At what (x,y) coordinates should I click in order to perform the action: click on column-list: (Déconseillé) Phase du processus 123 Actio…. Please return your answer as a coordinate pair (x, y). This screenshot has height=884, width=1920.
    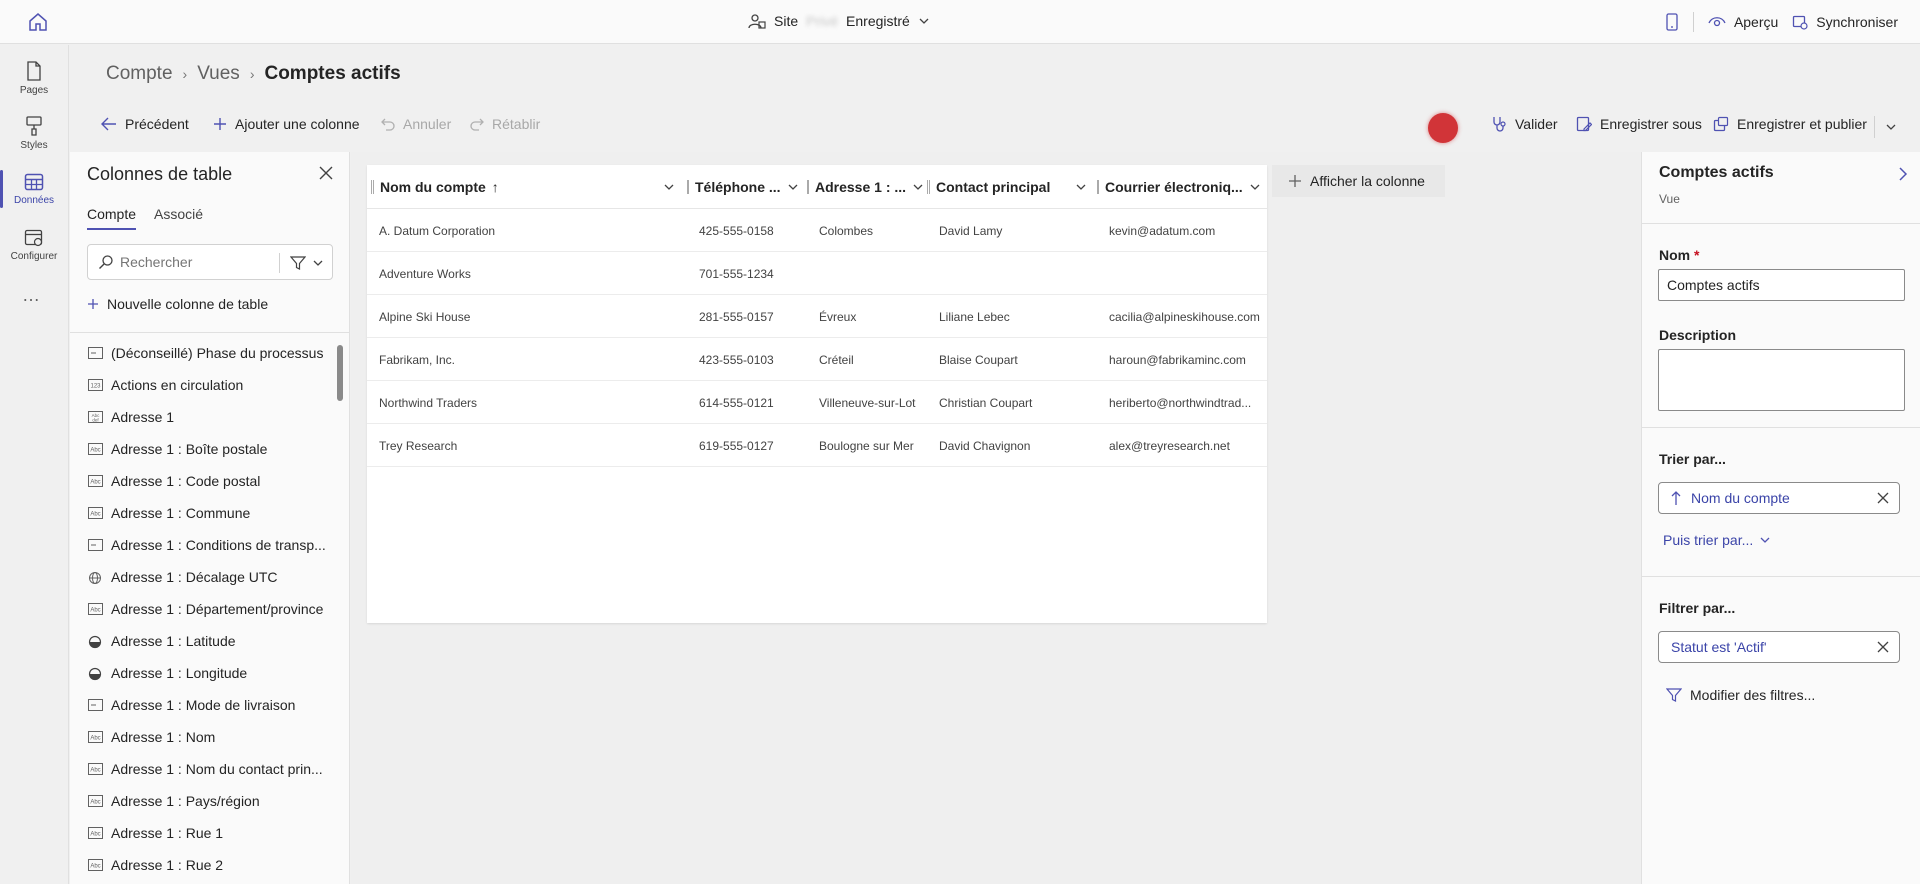
    Looking at the image, I should click on (209, 610).